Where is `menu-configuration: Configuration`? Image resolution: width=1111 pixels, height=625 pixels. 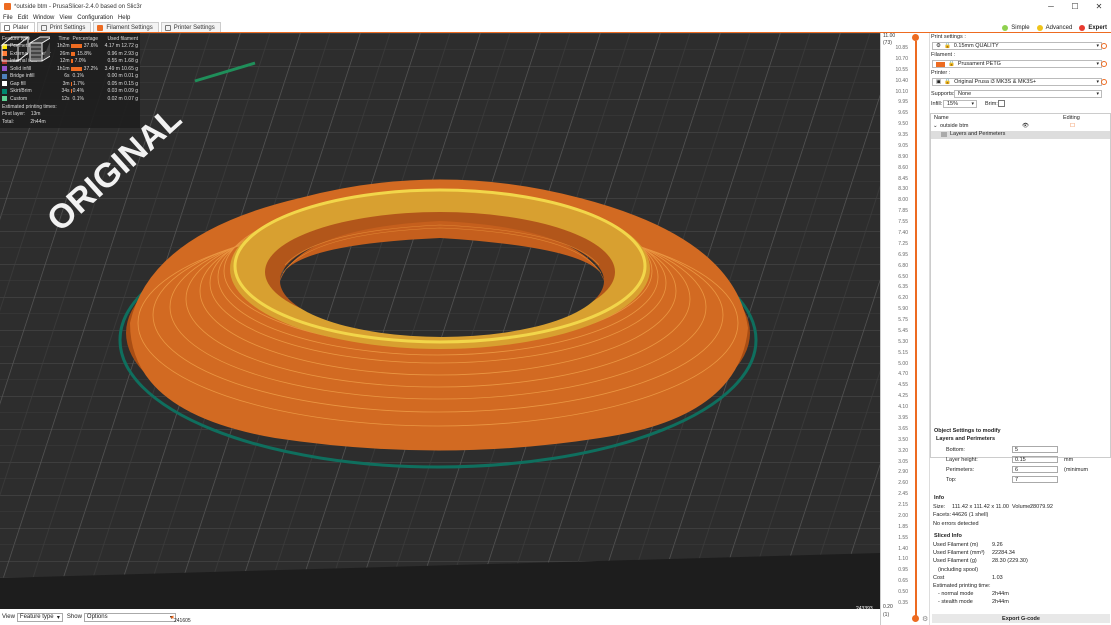 menu-configuration: Configuration is located at coordinates (95, 18).